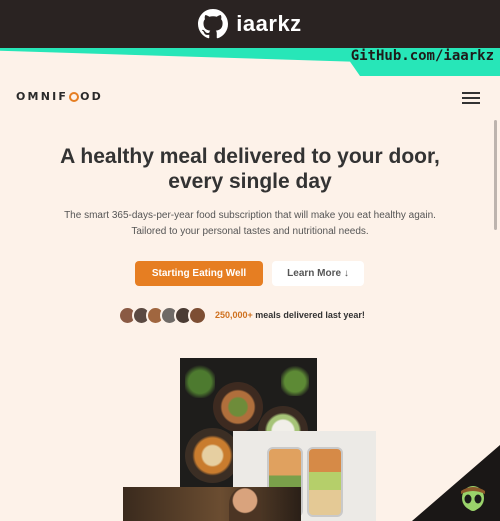  I want to click on logo-text-prefix: OMNIF, so click(42, 96).